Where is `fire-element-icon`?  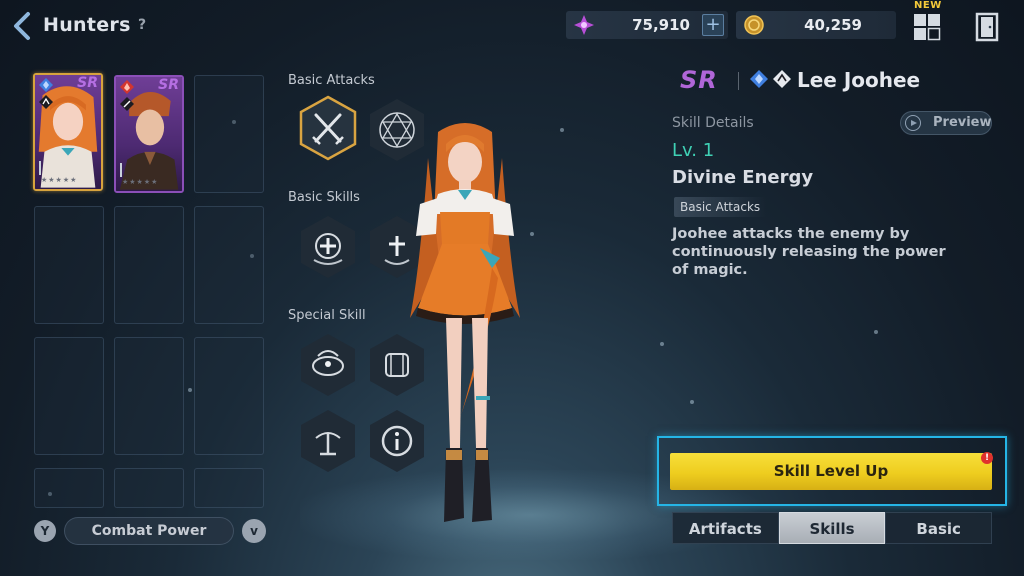 fire-element-icon is located at coordinates (127, 87).